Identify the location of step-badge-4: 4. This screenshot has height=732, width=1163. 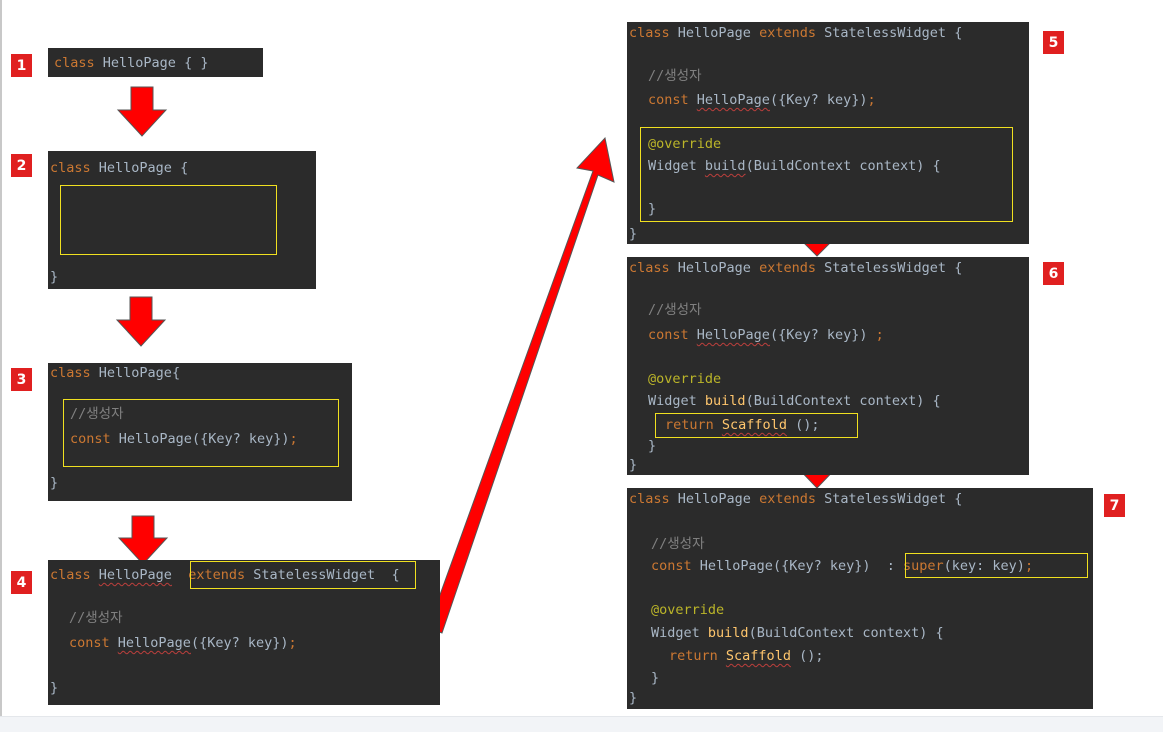
(21, 582).